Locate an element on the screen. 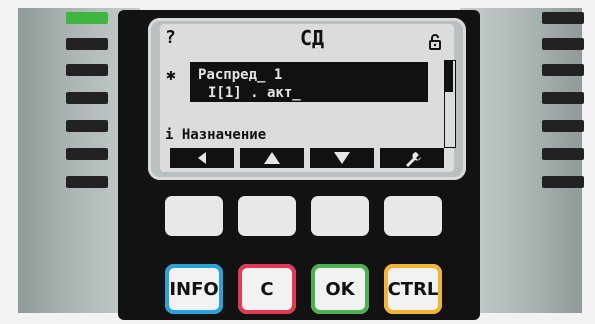 The height and width of the screenshot is (324, 595). ok-button: OK is located at coordinates (340, 289).